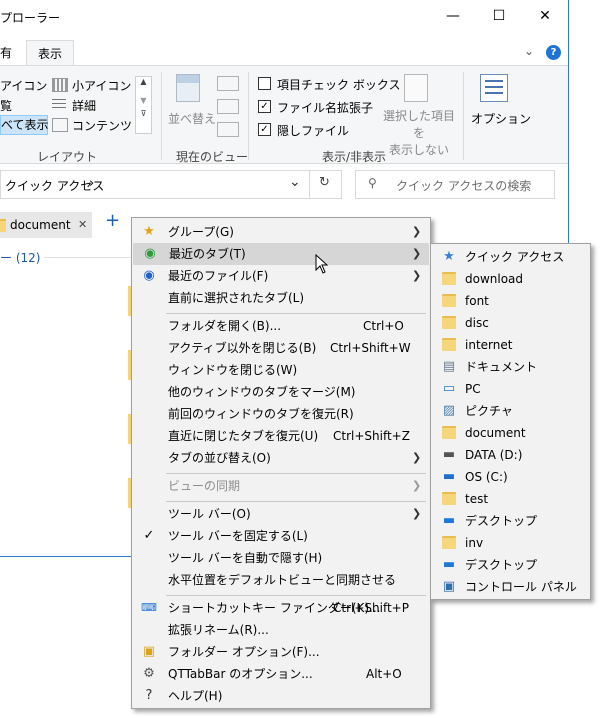 The image size is (600, 718). I want to click on recent-tab-item: ▬ DATA (D:), so click(510, 455).